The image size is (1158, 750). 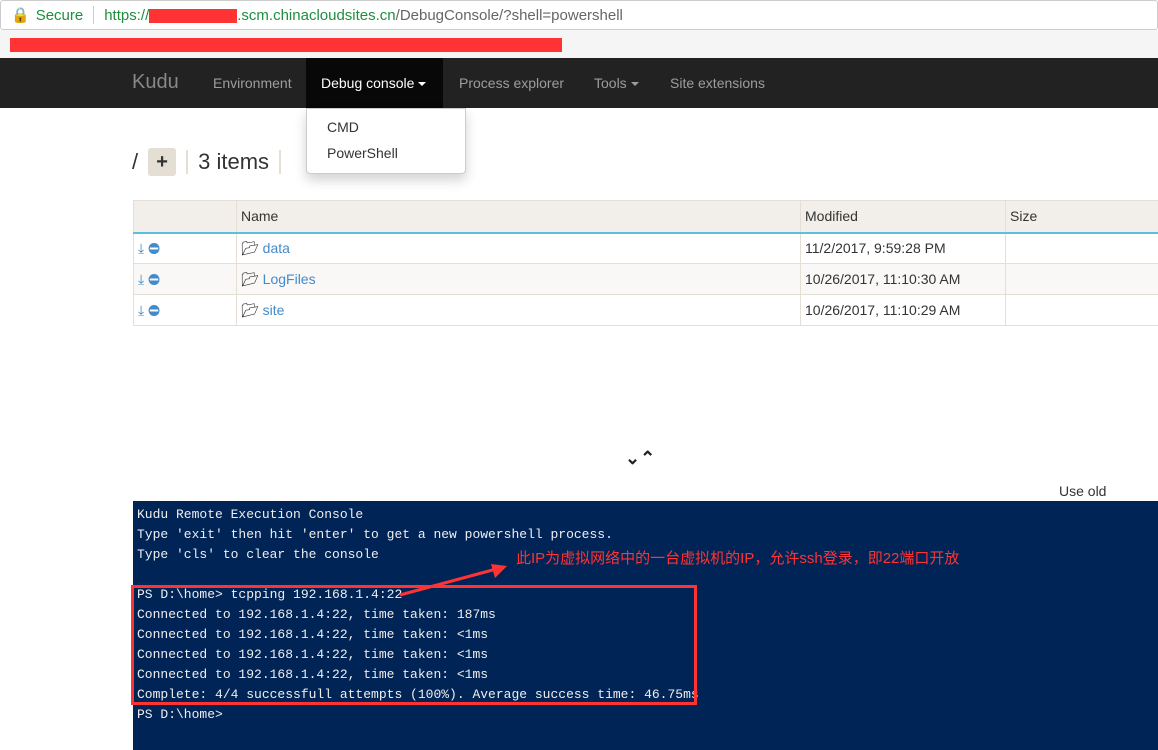 I want to click on col-size: Size, so click(x=1081, y=217).